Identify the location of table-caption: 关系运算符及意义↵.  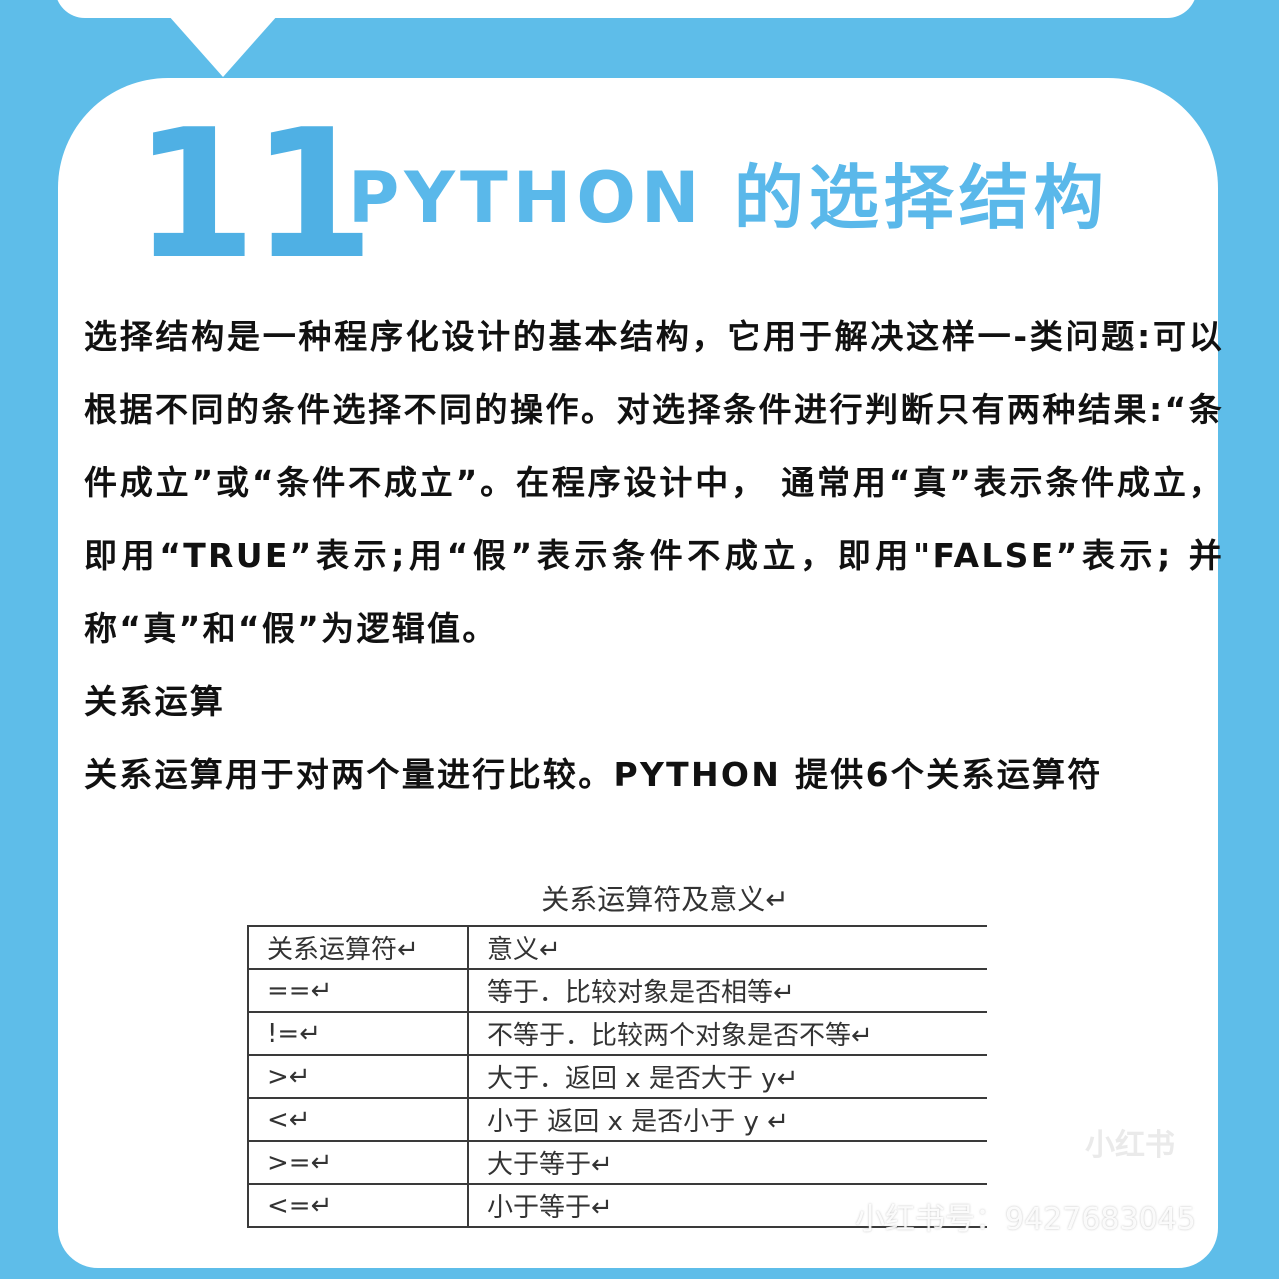
(665, 899).